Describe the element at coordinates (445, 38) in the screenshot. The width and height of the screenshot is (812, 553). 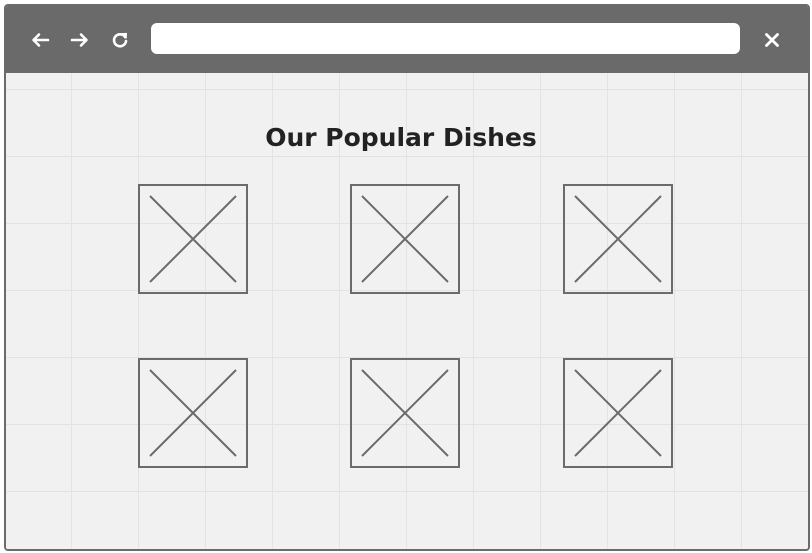
I see `address-bar` at that location.